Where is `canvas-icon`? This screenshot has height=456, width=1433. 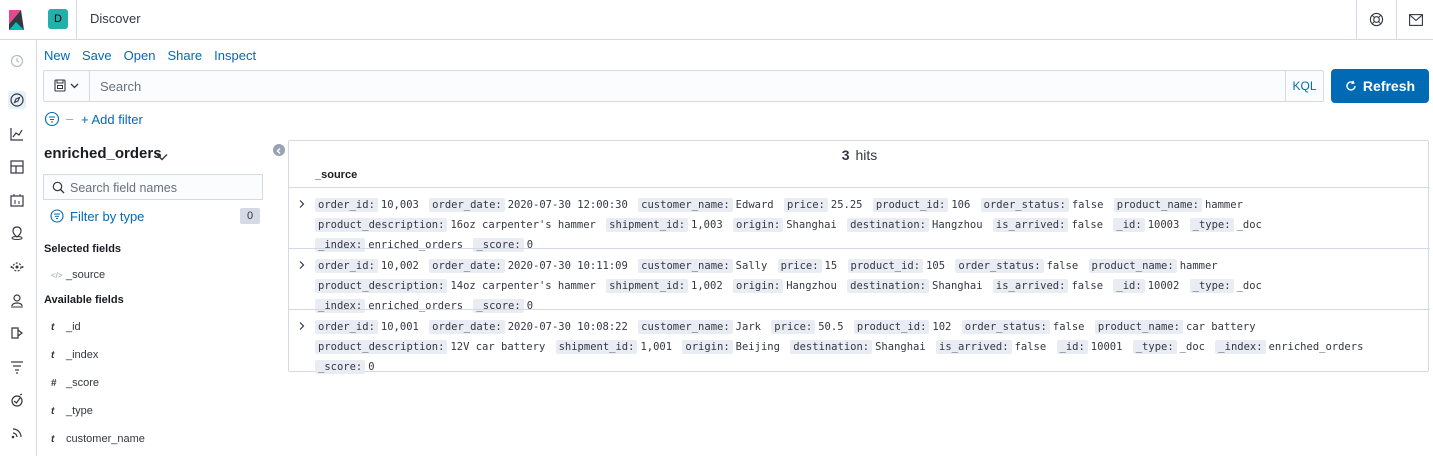
canvas-icon is located at coordinates (17, 200).